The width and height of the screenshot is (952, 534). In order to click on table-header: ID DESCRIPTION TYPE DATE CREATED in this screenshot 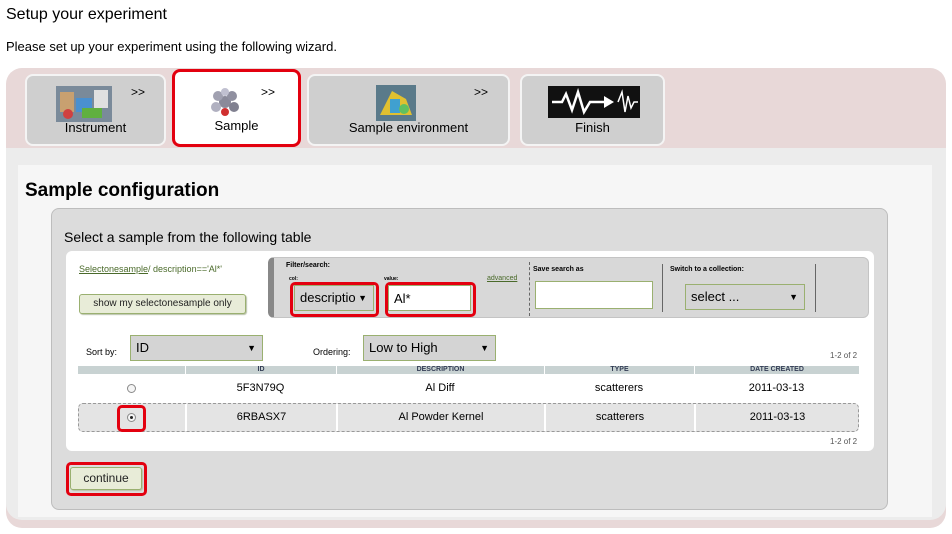, I will do `click(468, 370)`.